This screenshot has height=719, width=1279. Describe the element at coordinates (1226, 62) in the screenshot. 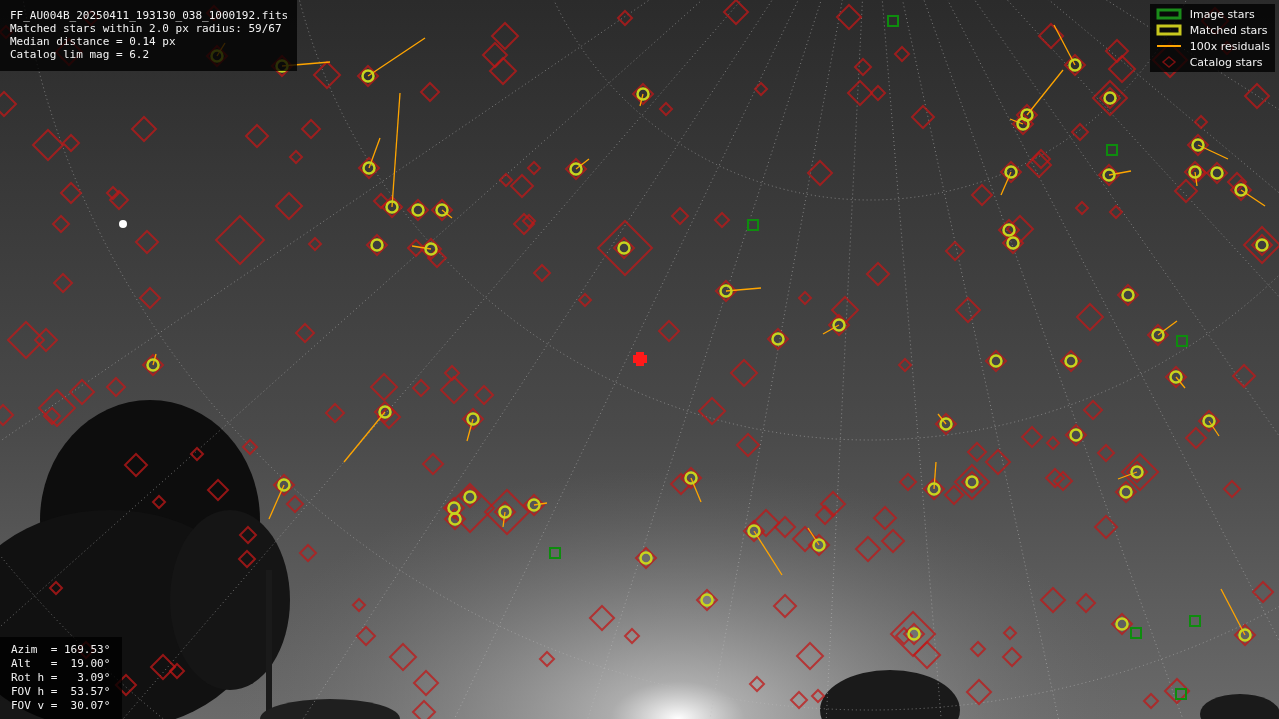

I see `legend-label: Catalog stars` at that location.